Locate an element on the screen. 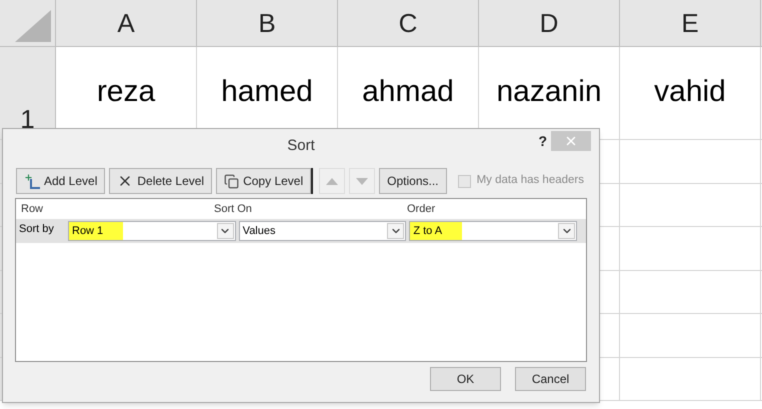 This screenshot has height=409, width=762. table-cell: vahid is located at coordinates (690, 93).